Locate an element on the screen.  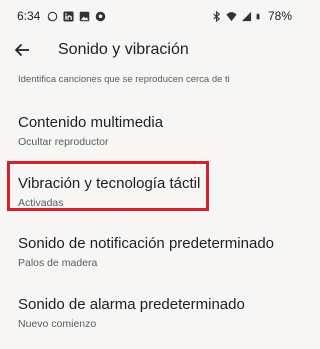
status-time: 6:34 is located at coordinates (29, 16).